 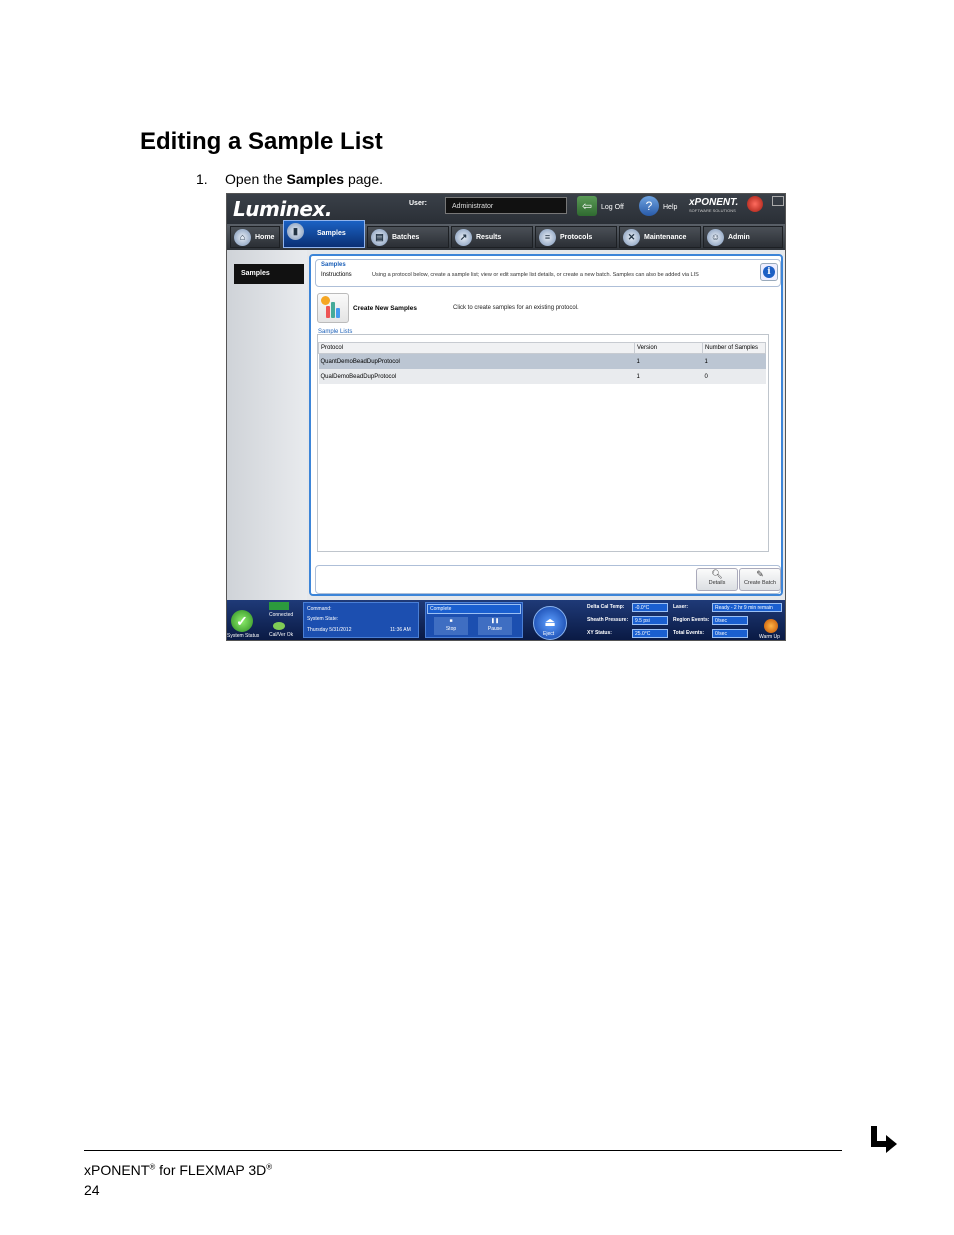 What do you see at coordinates (771, 626) in the screenshot?
I see `warmup-icon` at bounding box center [771, 626].